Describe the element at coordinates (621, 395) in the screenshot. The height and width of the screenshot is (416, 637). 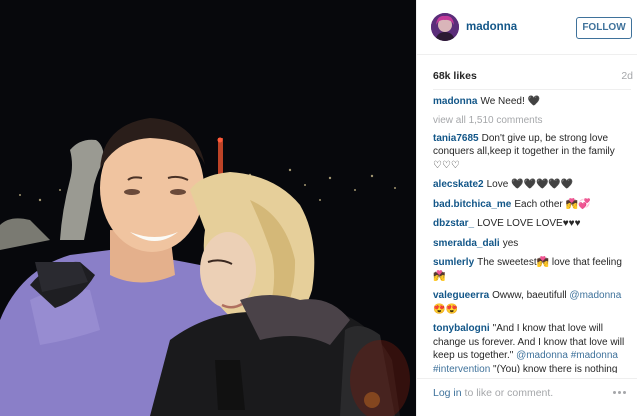
I see `more-dots-icon` at that location.